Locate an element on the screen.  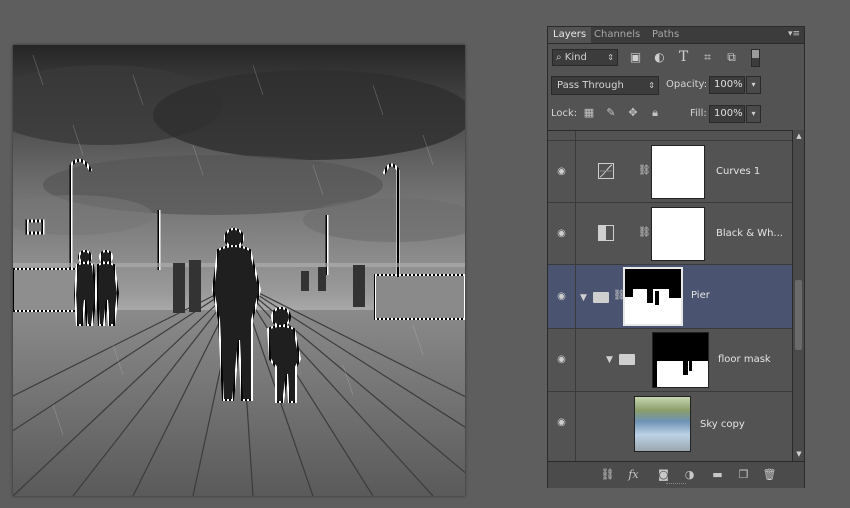
layer-row-sky-copy: ◉ Sky copy is located at coordinates (670, 427).